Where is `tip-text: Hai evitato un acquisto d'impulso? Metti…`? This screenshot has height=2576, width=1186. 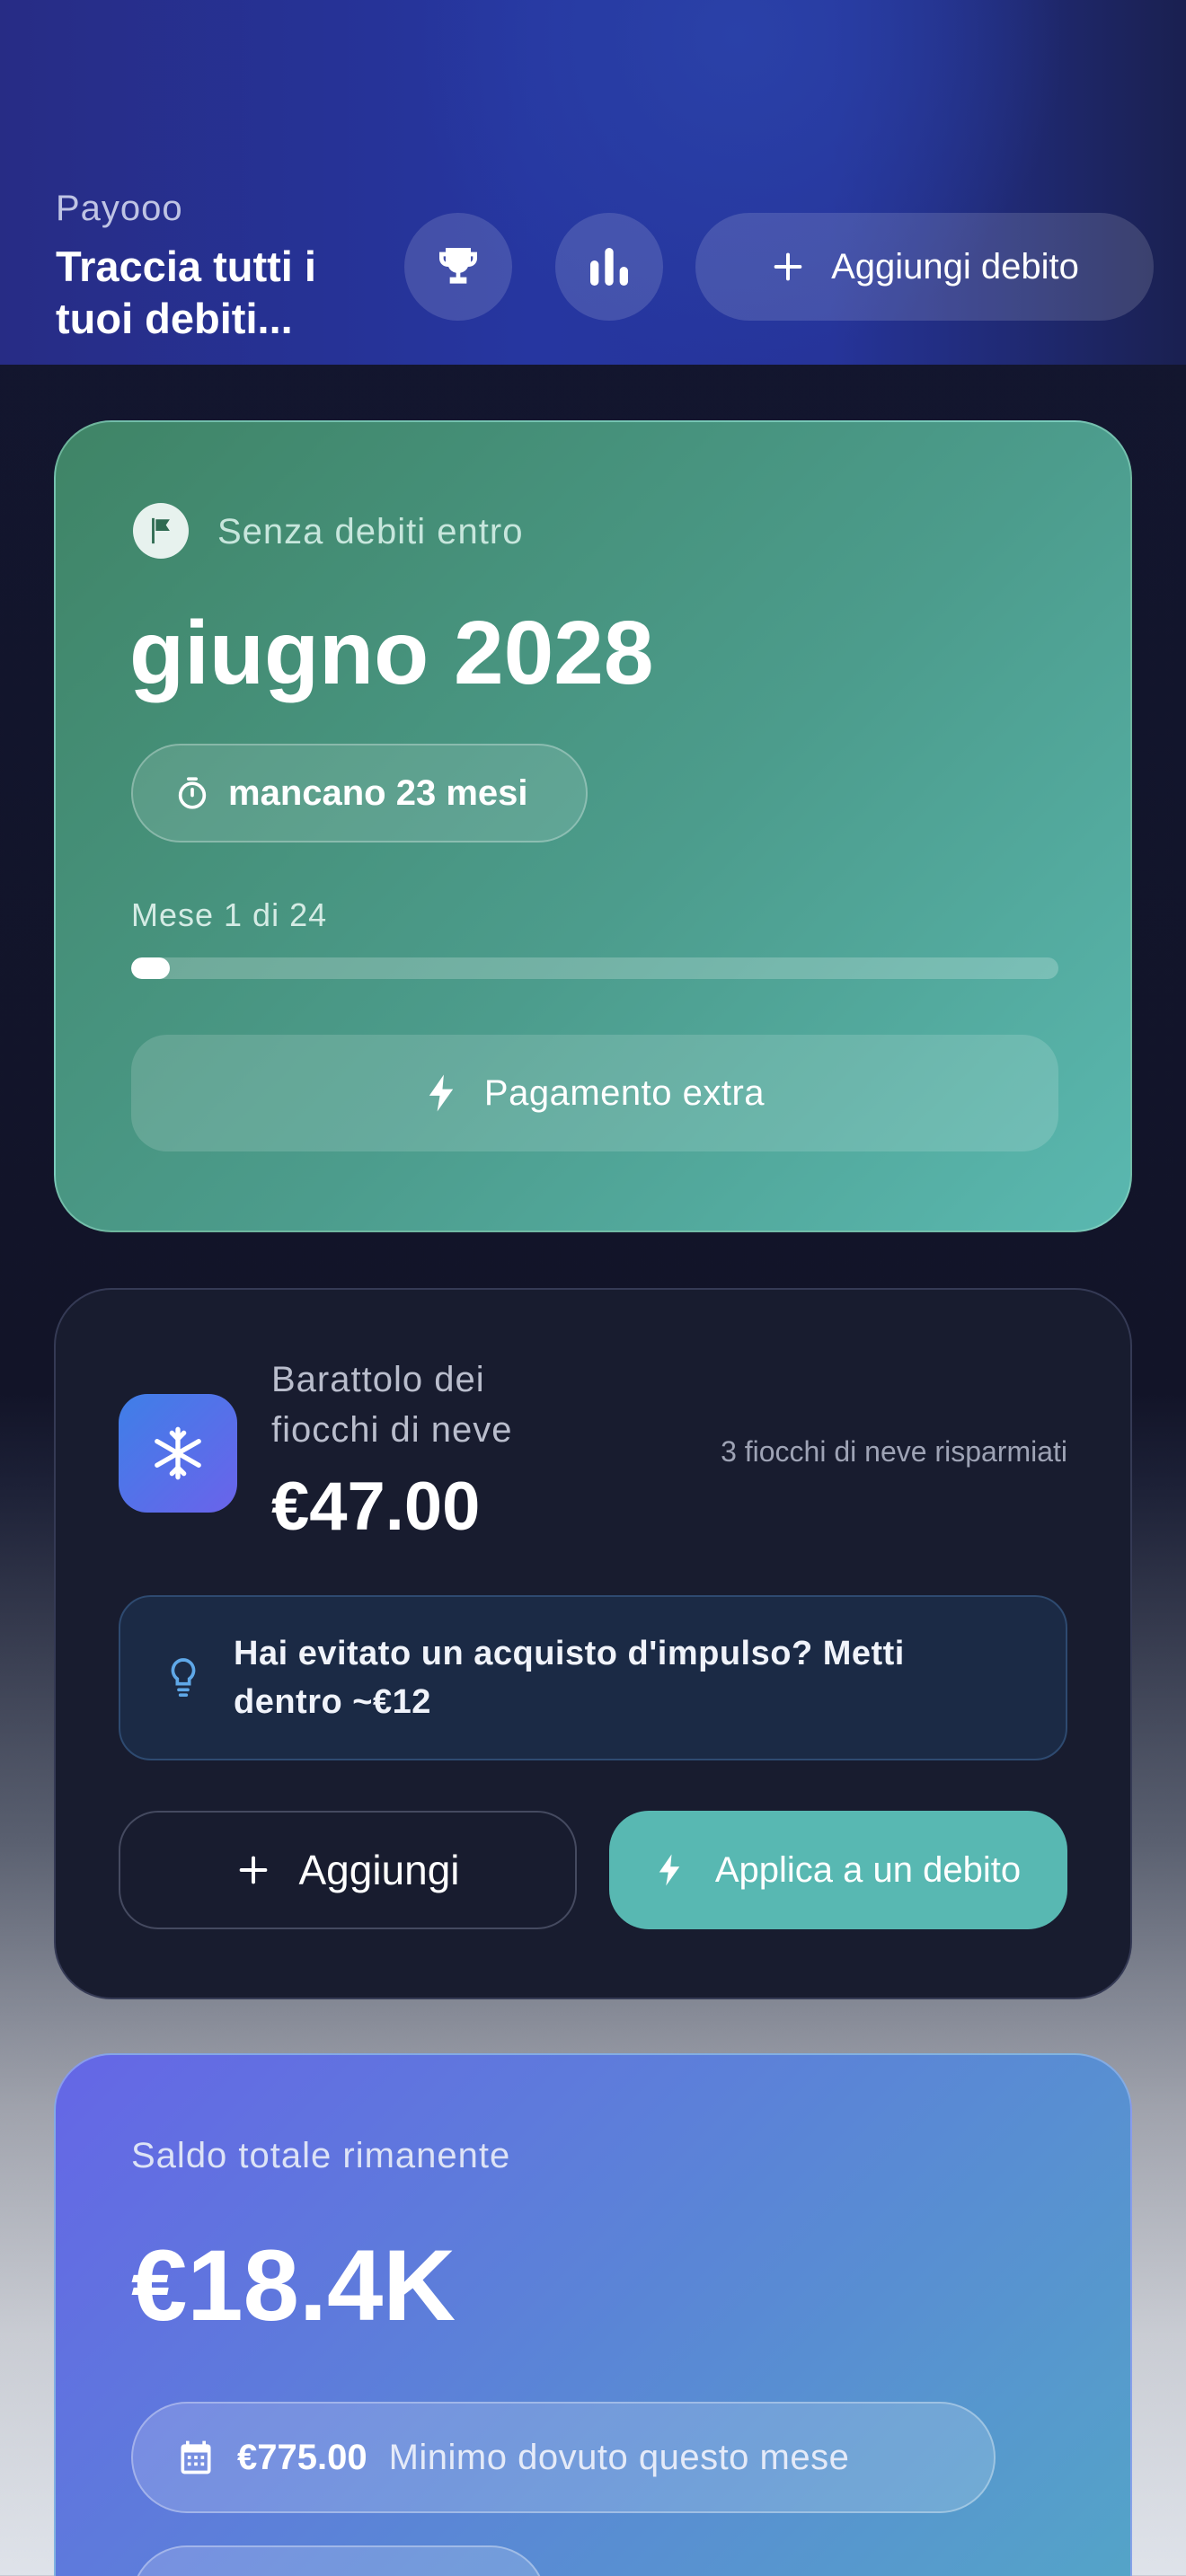 tip-text: Hai evitato un acquisto d'impulso? Metti… is located at coordinates (569, 1678).